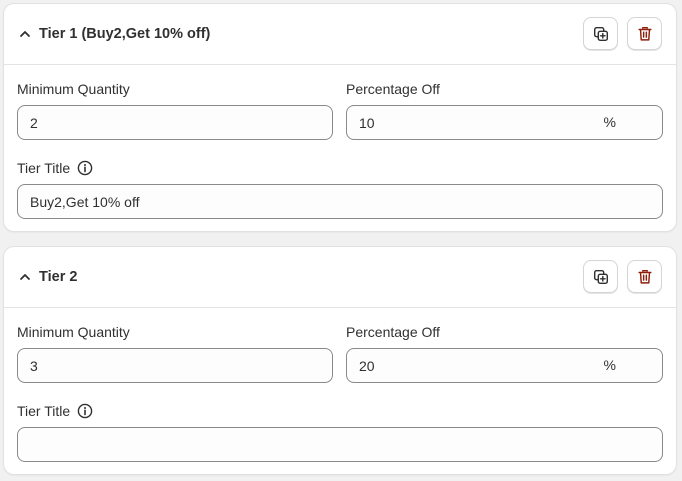 The height and width of the screenshot is (481, 682). Describe the element at coordinates (125, 34) in the screenshot. I see `tier-name: Tier 1 (Buy2,Get 10% off)` at that location.